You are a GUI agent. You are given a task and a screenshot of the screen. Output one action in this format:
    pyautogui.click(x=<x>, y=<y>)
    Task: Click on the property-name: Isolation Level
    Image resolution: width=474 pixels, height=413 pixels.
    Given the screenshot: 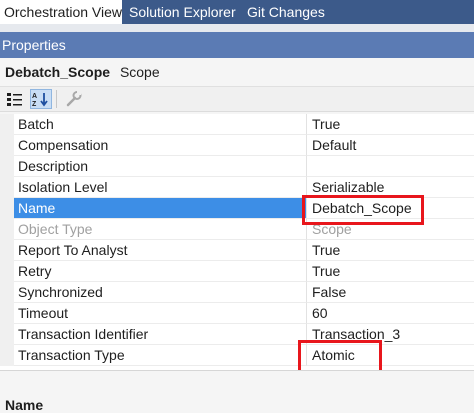 What is the action you would take?
    pyautogui.click(x=160, y=187)
    